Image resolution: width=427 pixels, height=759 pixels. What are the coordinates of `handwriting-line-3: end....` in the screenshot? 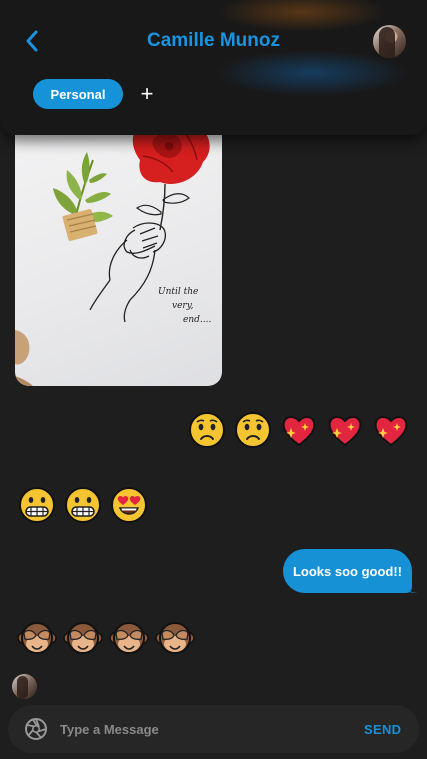 It's located at (197, 320).